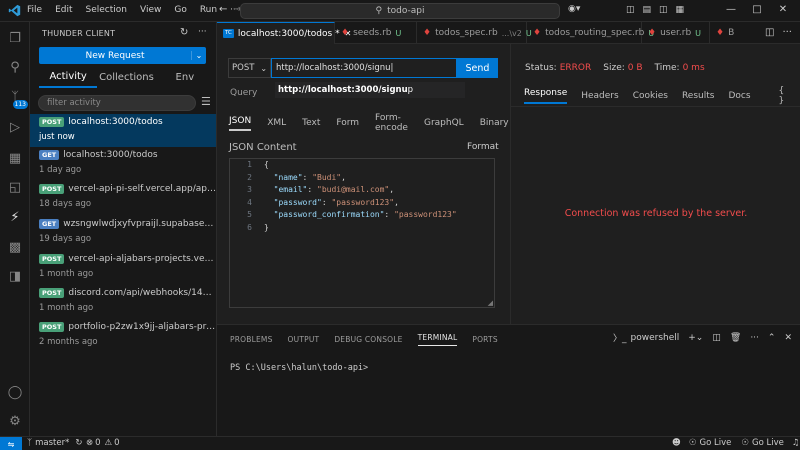 This screenshot has height=450, width=800. Describe the element at coordinates (676, 33) in the screenshot. I see `tab-user-rb: ♦ user.rb U` at that location.